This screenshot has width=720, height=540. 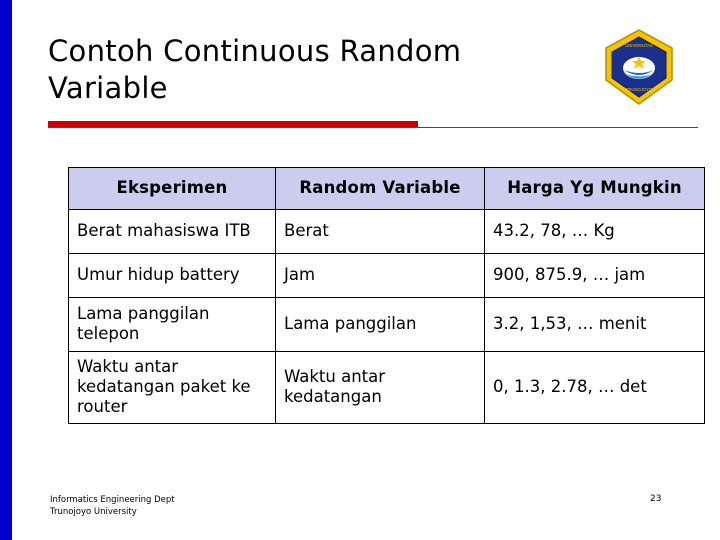 I want to click on cell-random-variable: Jam, so click(x=380, y=275).